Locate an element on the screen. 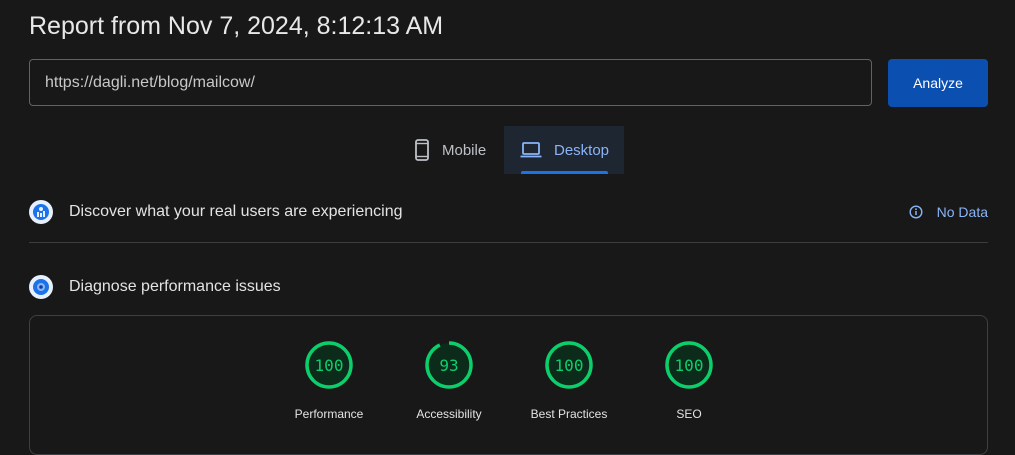  device-tabs: Mobile Desktop is located at coordinates (511, 150).